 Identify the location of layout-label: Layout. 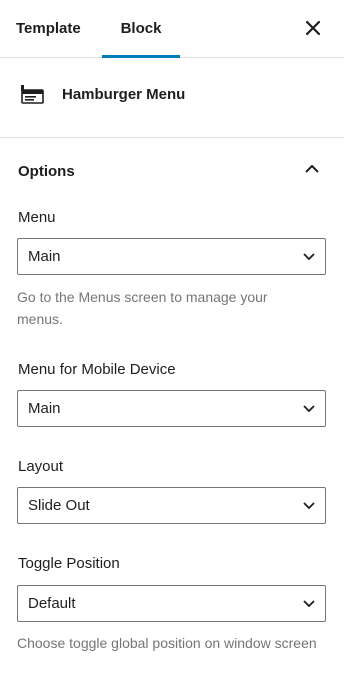
(41, 466).